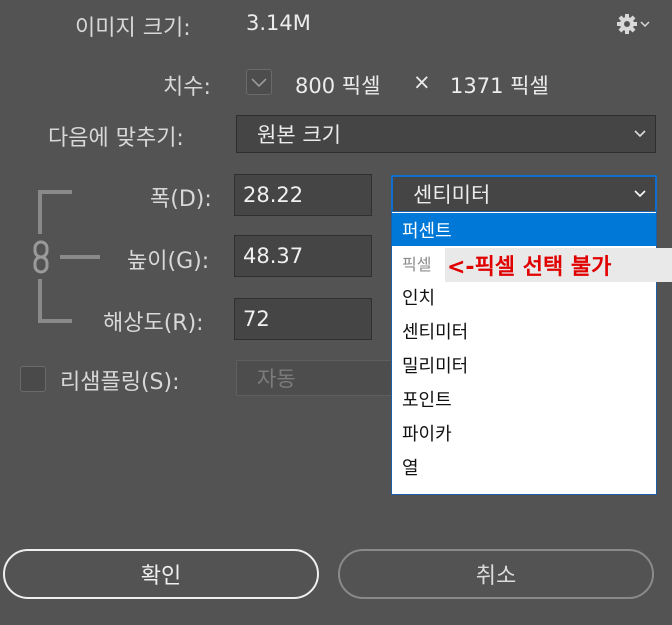 The image size is (672, 625). What do you see at coordinates (524, 194) in the screenshot?
I see `width-unit-select: 센티미터` at bounding box center [524, 194].